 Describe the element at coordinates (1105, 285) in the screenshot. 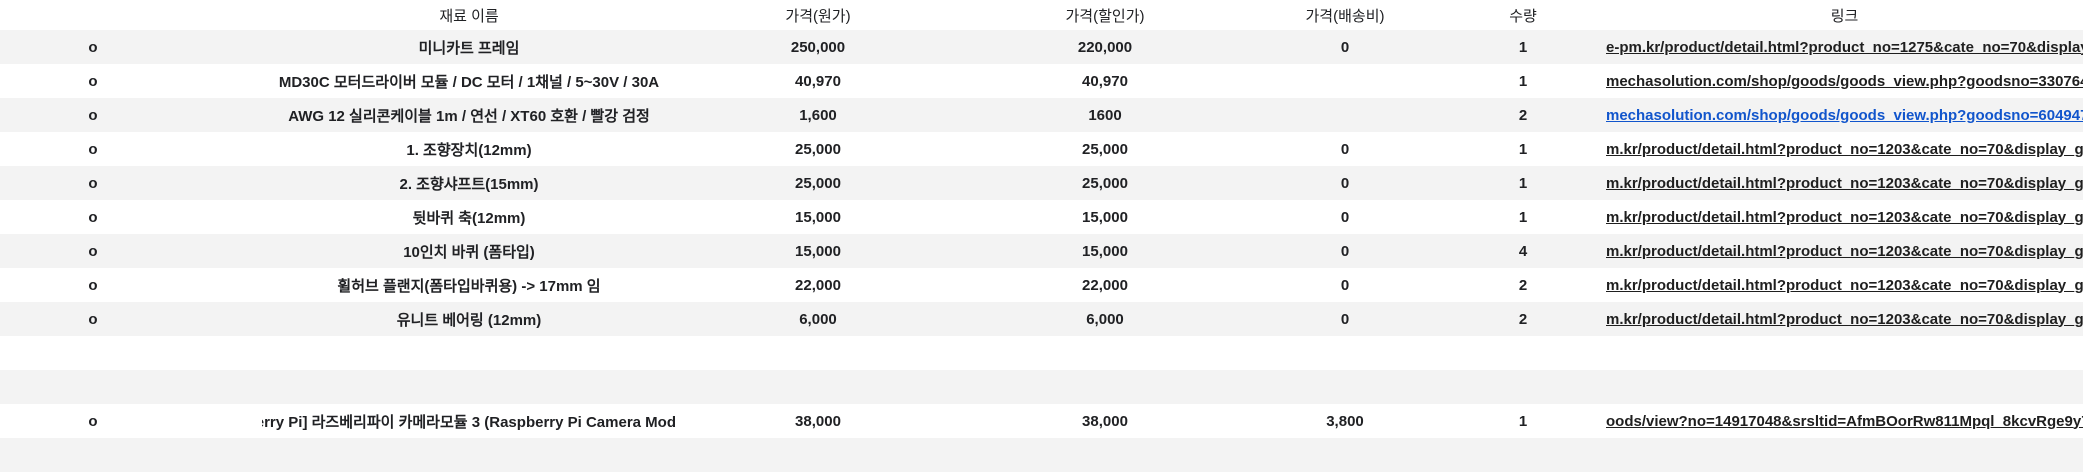

I see `cell-price-sale: 22,000` at that location.